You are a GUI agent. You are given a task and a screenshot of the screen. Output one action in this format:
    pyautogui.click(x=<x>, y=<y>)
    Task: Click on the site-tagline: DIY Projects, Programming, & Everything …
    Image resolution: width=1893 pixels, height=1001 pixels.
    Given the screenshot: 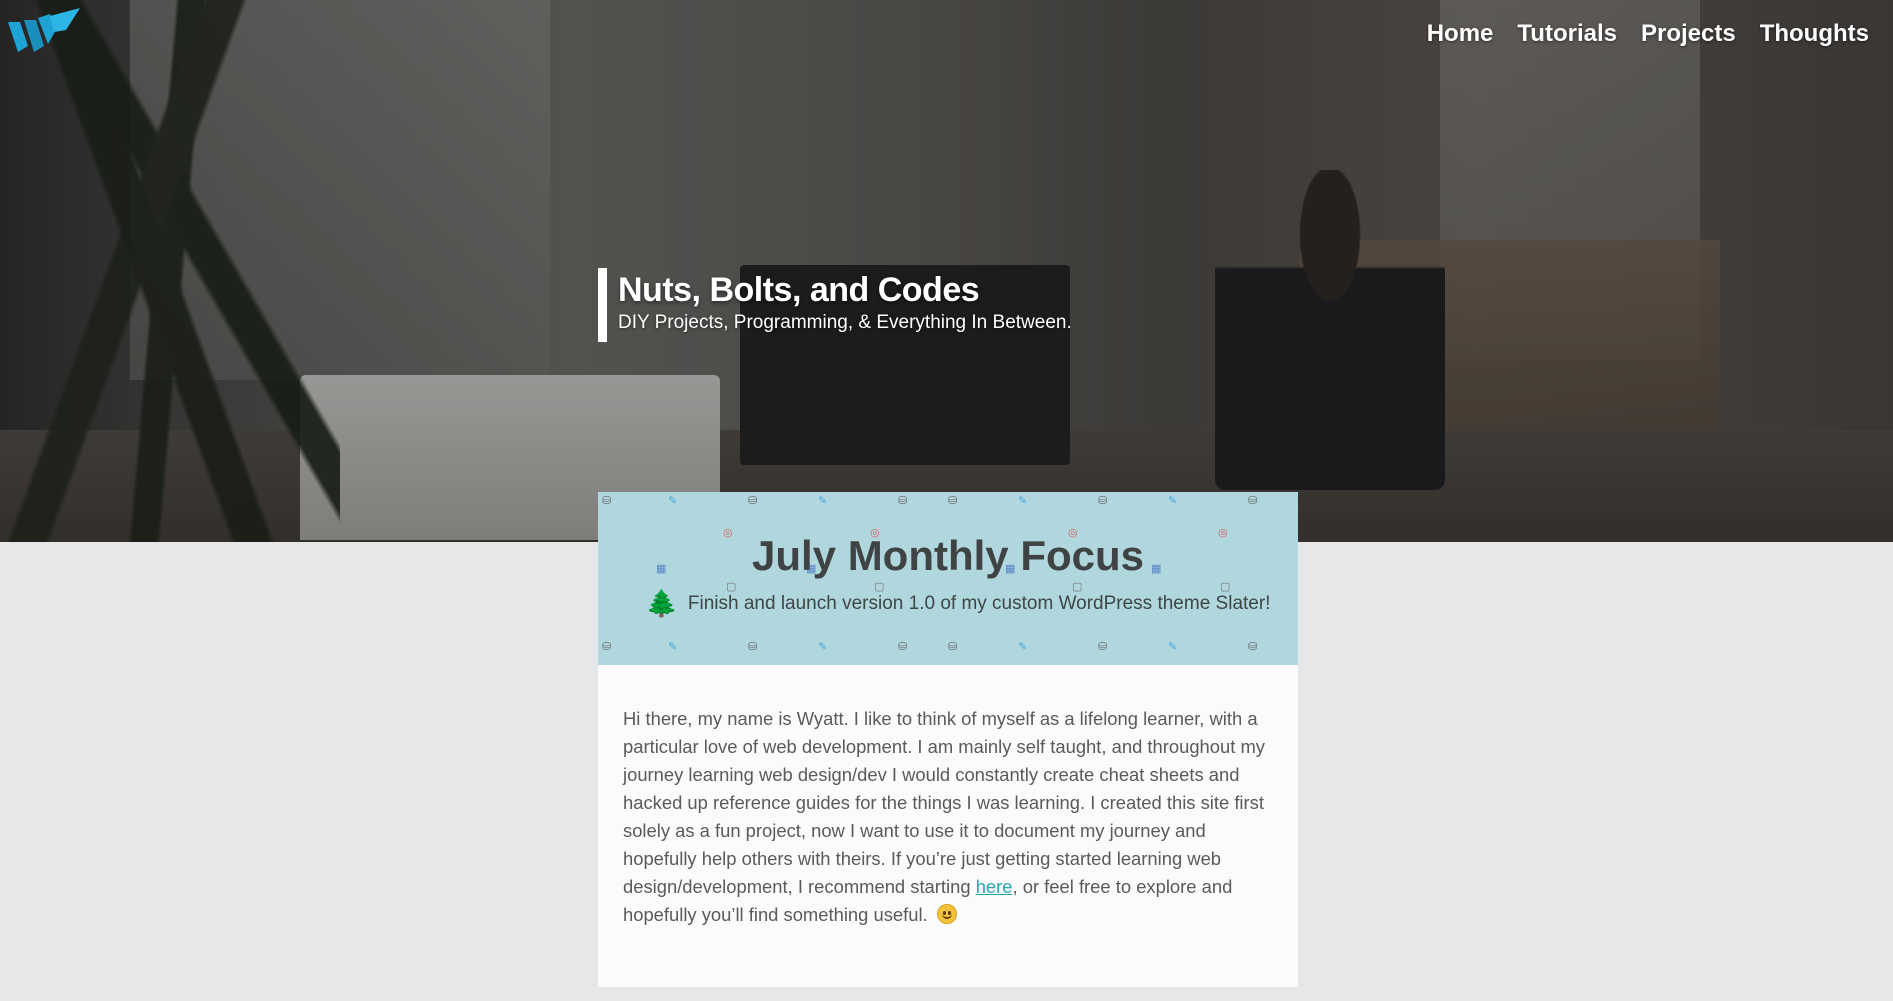 What is the action you would take?
    pyautogui.click(x=845, y=322)
    